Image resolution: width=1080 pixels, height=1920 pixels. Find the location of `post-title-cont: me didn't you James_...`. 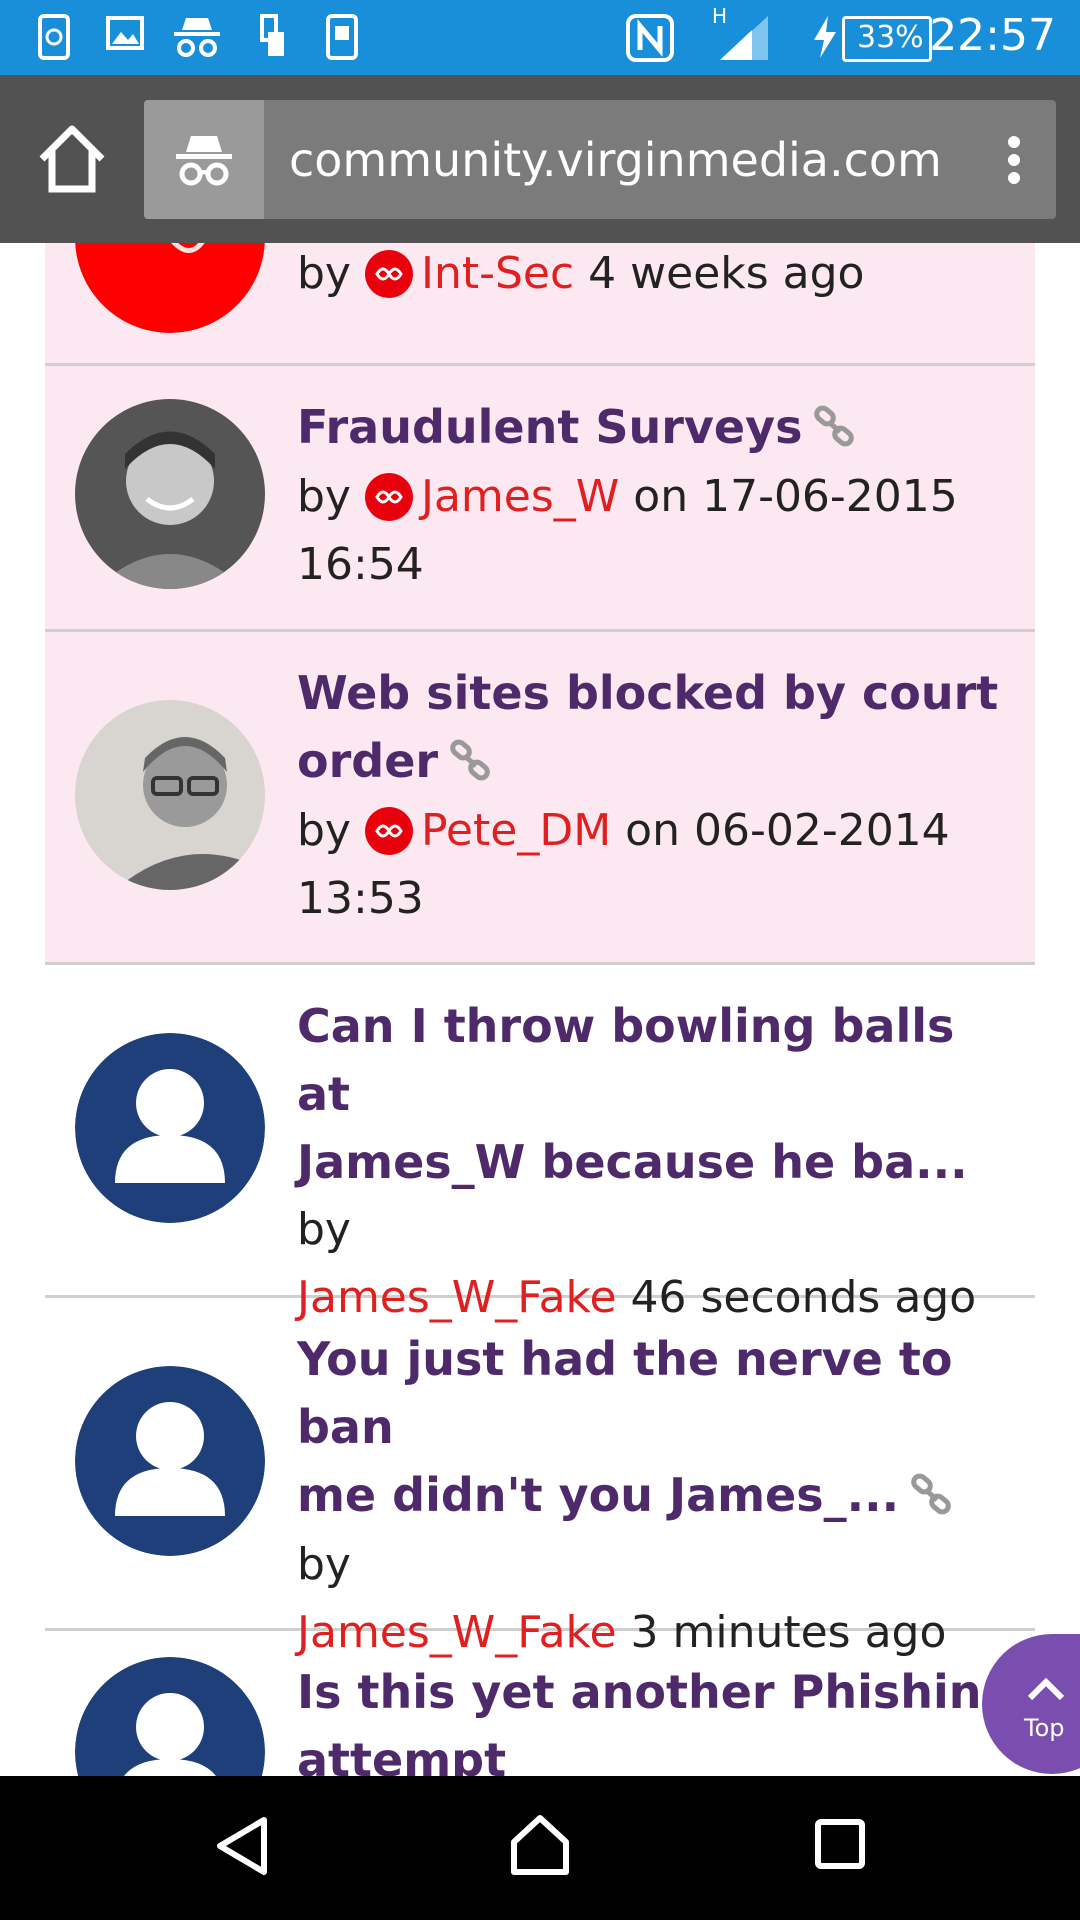

post-title-cont: me didn't you James_... is located at coordinates (598, 1495).